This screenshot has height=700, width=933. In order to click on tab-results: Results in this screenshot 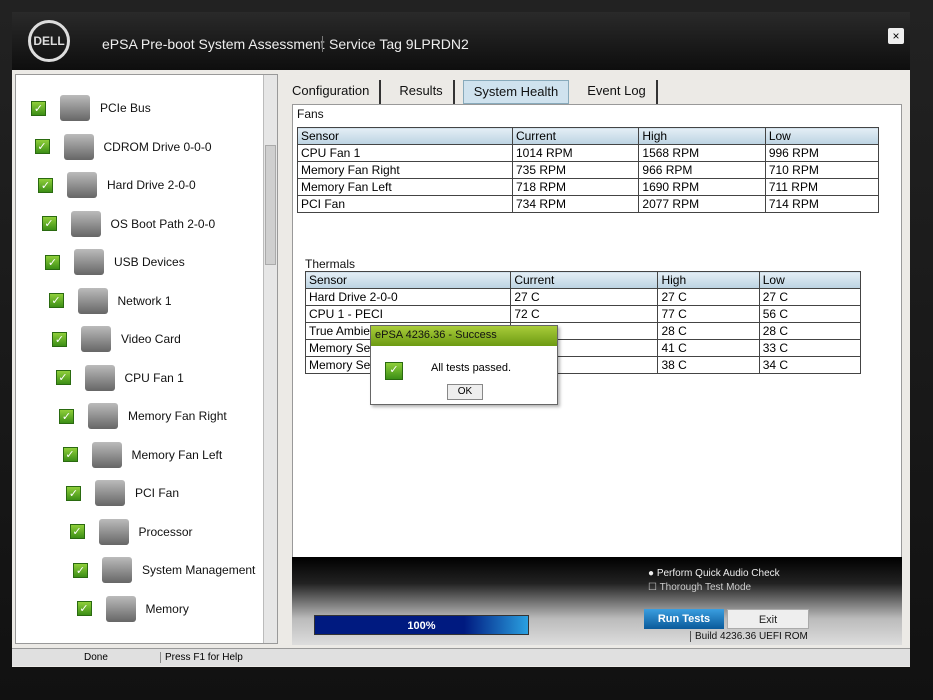, I will do `click(422, 92)`.